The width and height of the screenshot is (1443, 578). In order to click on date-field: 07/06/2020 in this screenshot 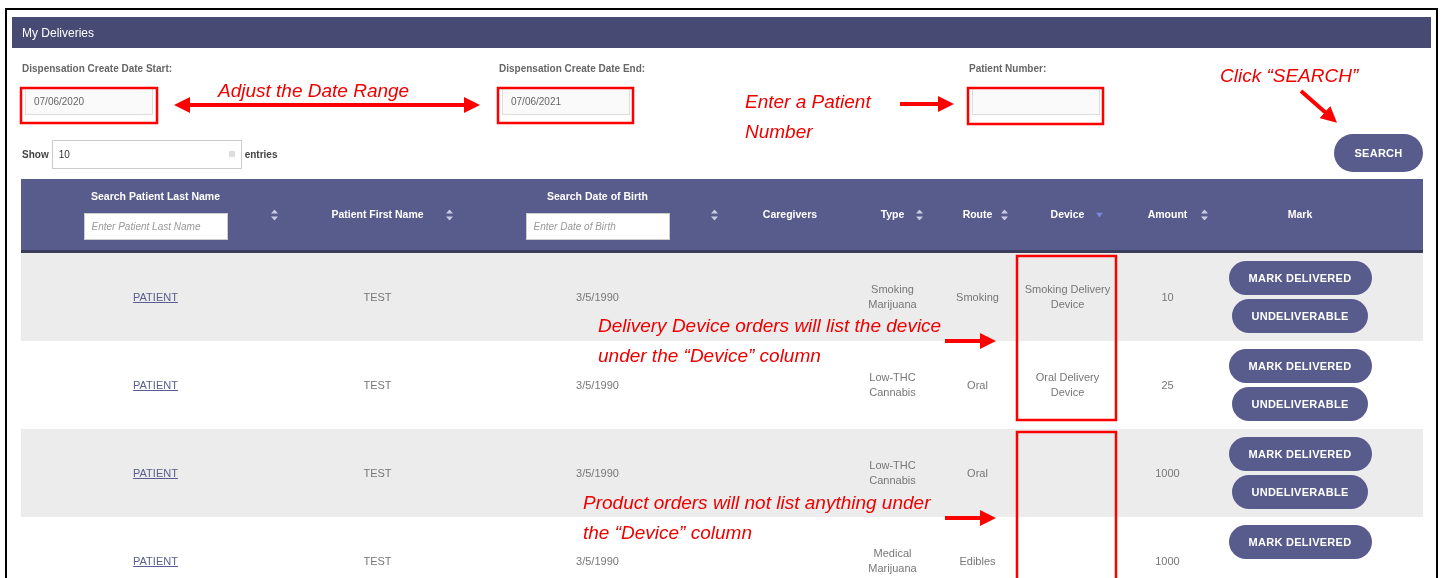, I will do `click(89, 101)`.